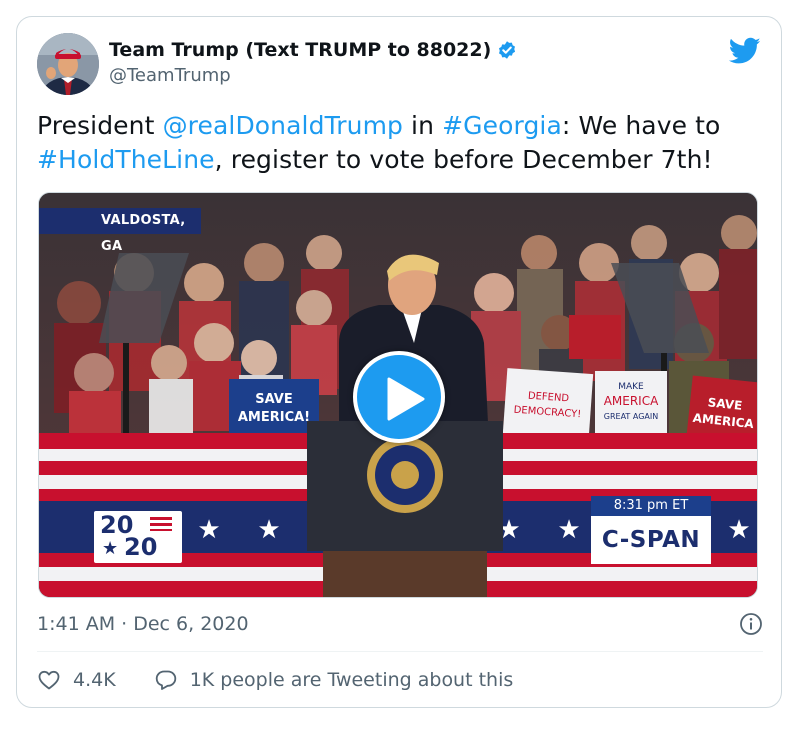 This screenshot has height=732, width=799. What do you see at coordinates (274, 417) in the screenshot?
I see `svg-text: AMERICA!` at bounding box center [274, 417].